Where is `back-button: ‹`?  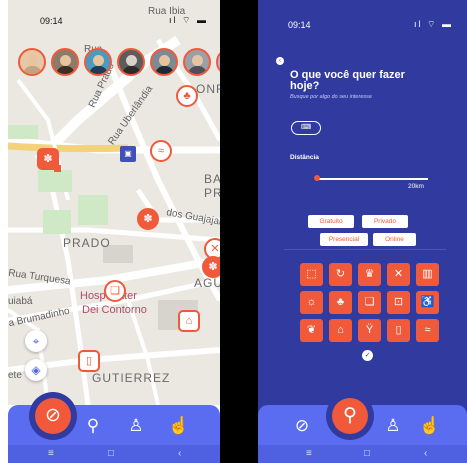 back-button: ‹ is located at coordinates (280, 61).